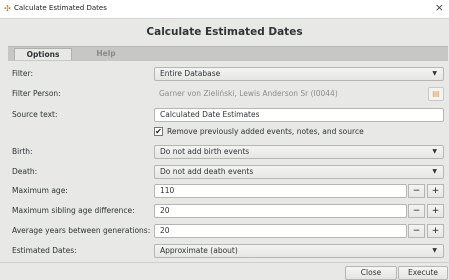 The height and width of the screenshot is (280, 449). Describe the element at coordinates (205, 151) in the screenshot. I see `birth-value: Do not add birth events` at that location.